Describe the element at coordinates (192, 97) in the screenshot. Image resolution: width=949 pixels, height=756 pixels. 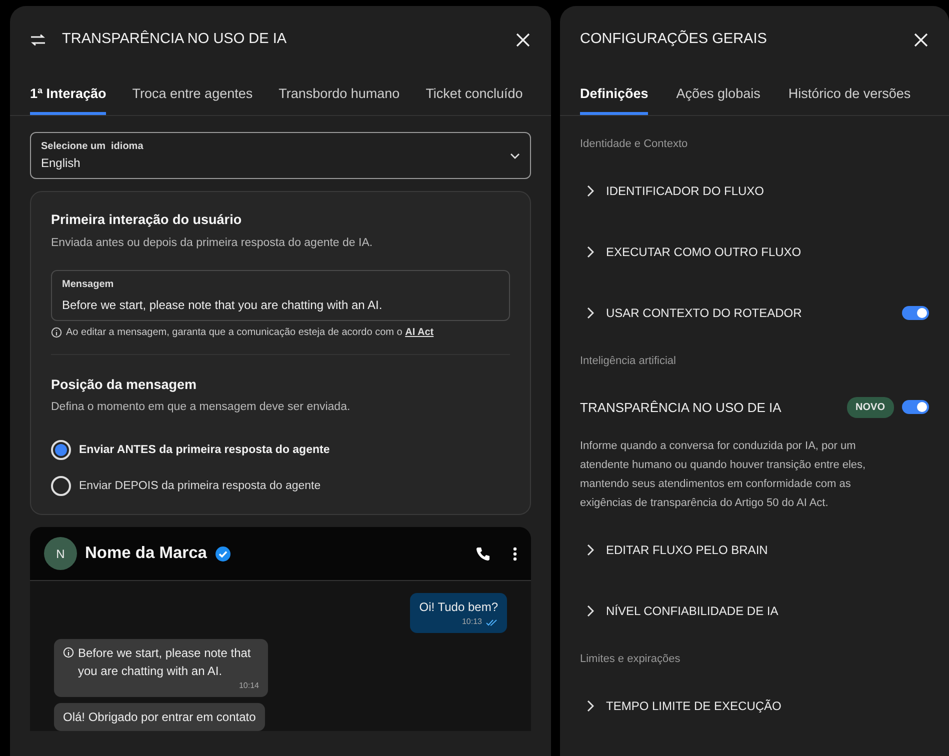
I see `tab: Troca entre agentes` at that location.